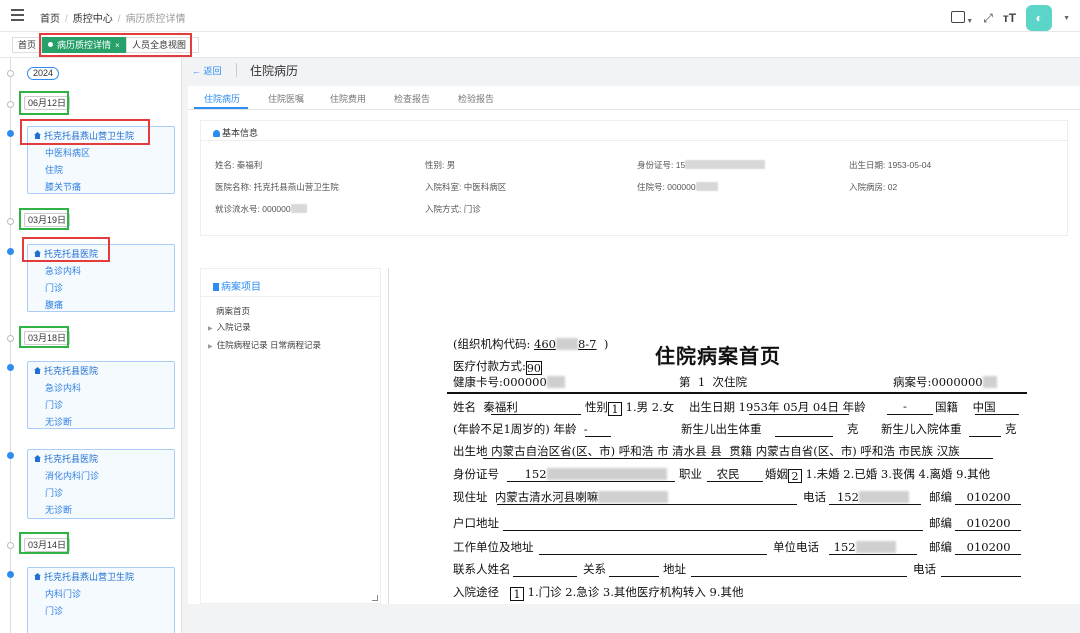 Image resolution: width=1080 pixels, height=633 pixels. What do you see at coordinates (68, 153) in the screenshot?
I see `visit-department: 中医科病区` at bounding box center [68, 153].